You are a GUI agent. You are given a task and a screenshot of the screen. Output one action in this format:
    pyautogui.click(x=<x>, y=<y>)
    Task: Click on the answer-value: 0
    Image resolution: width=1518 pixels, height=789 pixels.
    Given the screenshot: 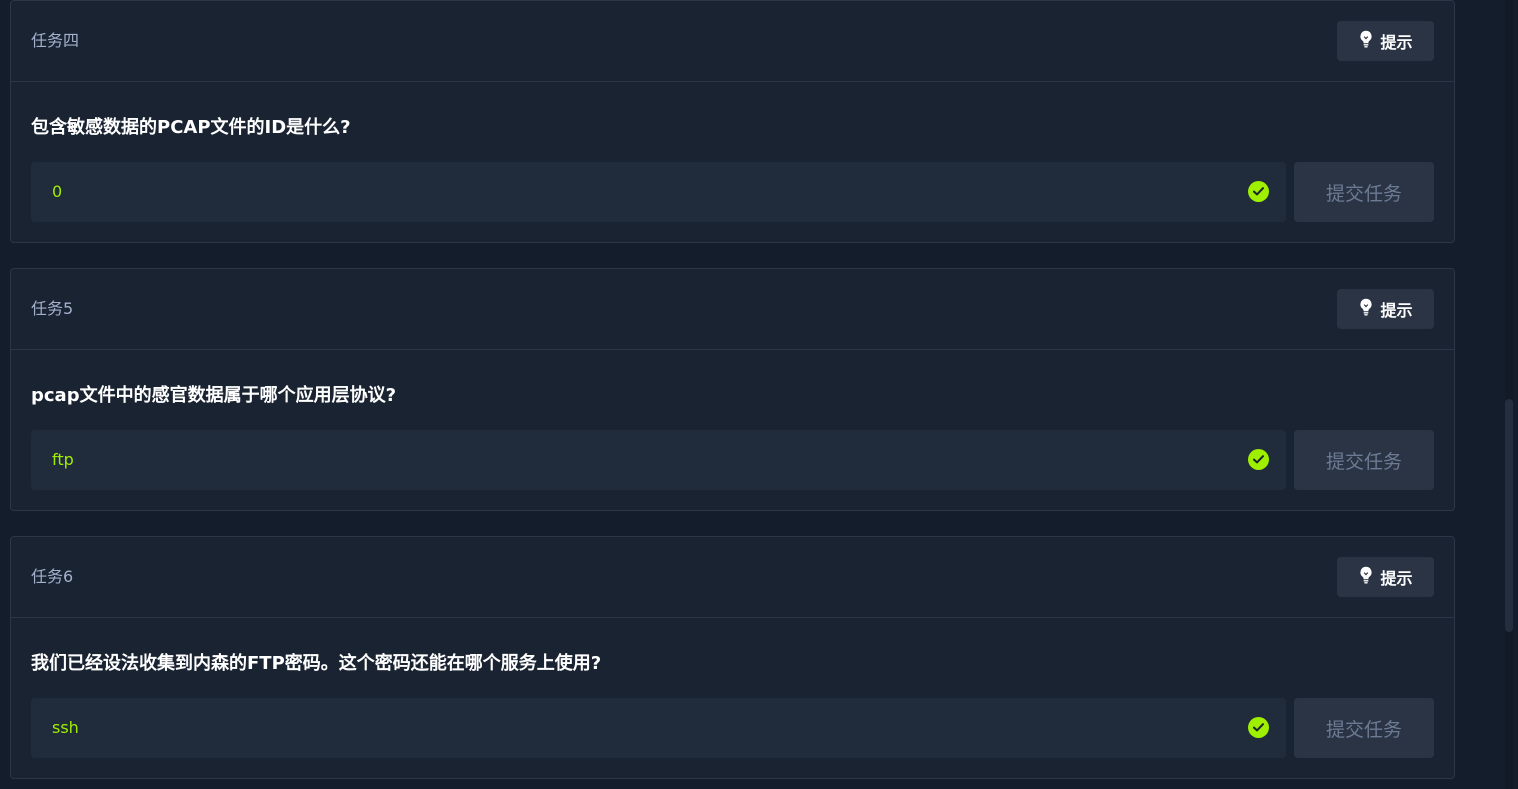 What is the action you would take?
    pyautogui.click(x=57, y=191)
    